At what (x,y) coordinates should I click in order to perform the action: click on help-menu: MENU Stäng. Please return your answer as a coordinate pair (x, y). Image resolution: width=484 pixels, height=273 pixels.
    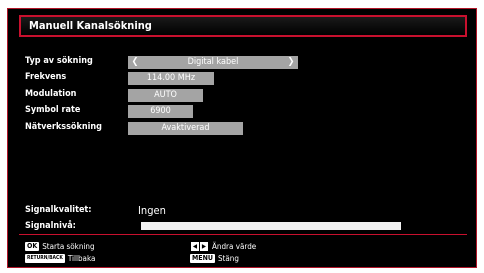
    Looking at the image, I should click on (214, 258).